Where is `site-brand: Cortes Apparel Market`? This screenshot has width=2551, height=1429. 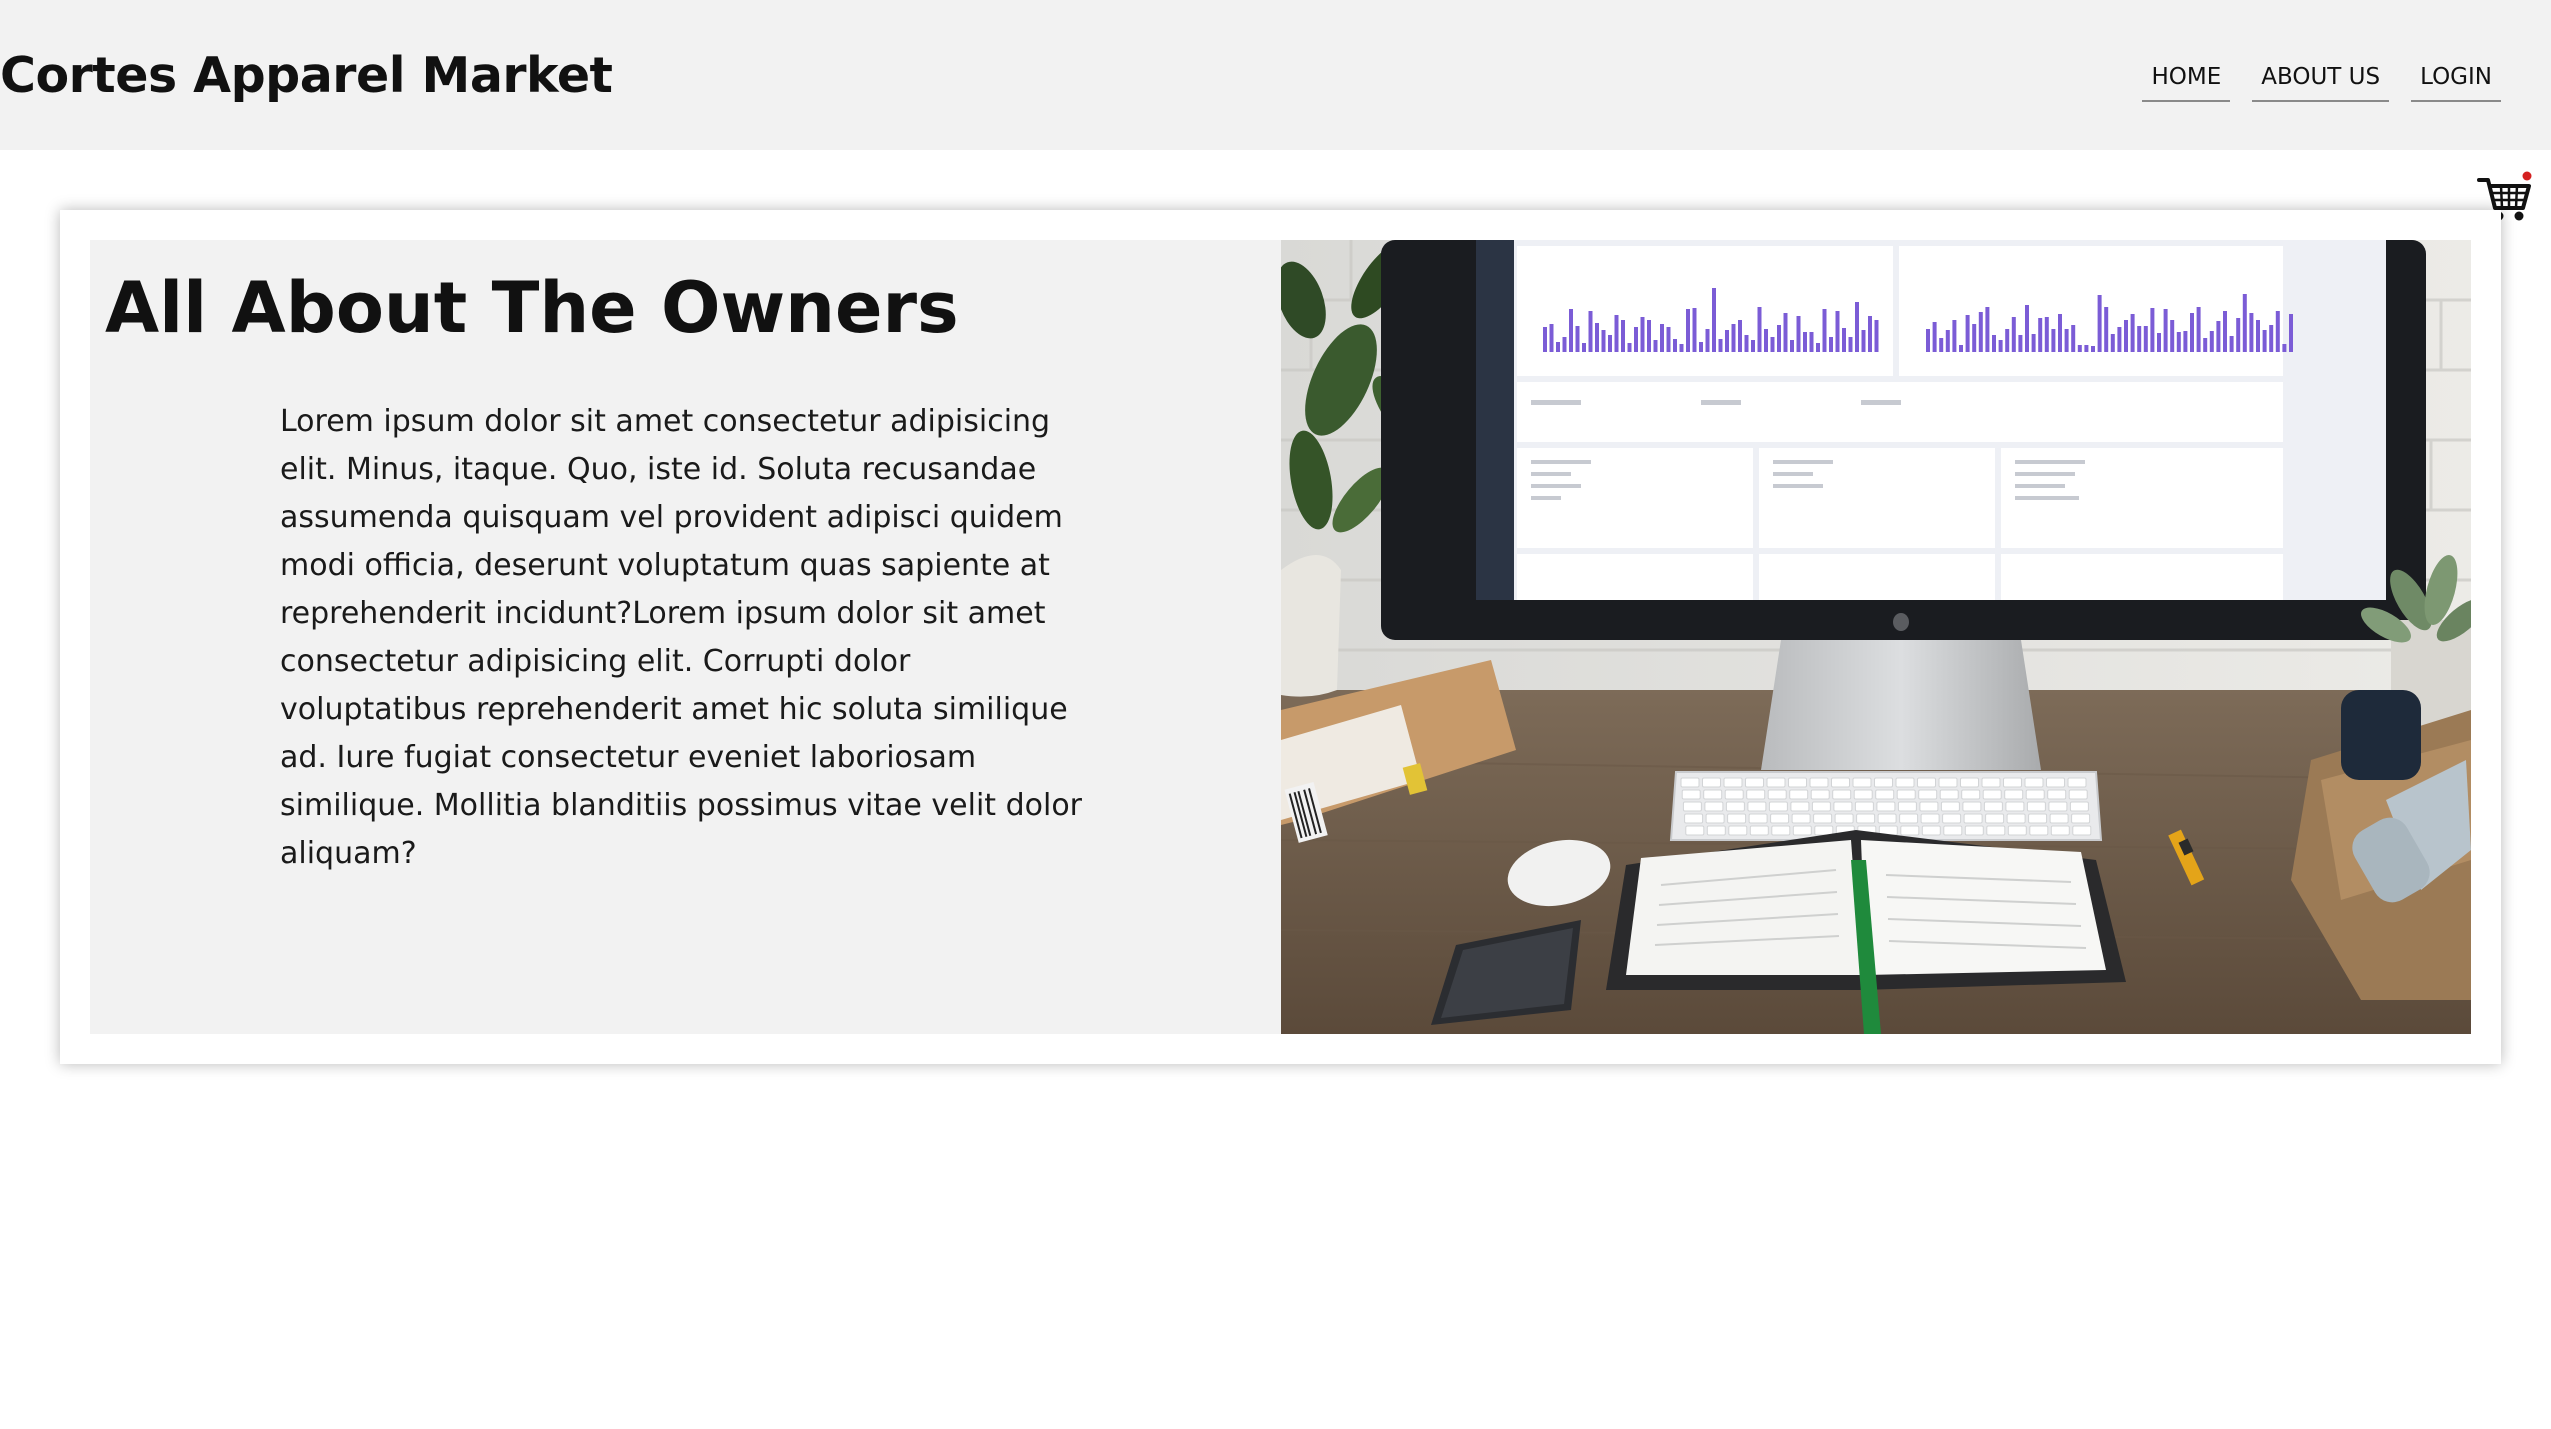 site-brand: Cortes Apparel Market is located at coordinates (306, 76).